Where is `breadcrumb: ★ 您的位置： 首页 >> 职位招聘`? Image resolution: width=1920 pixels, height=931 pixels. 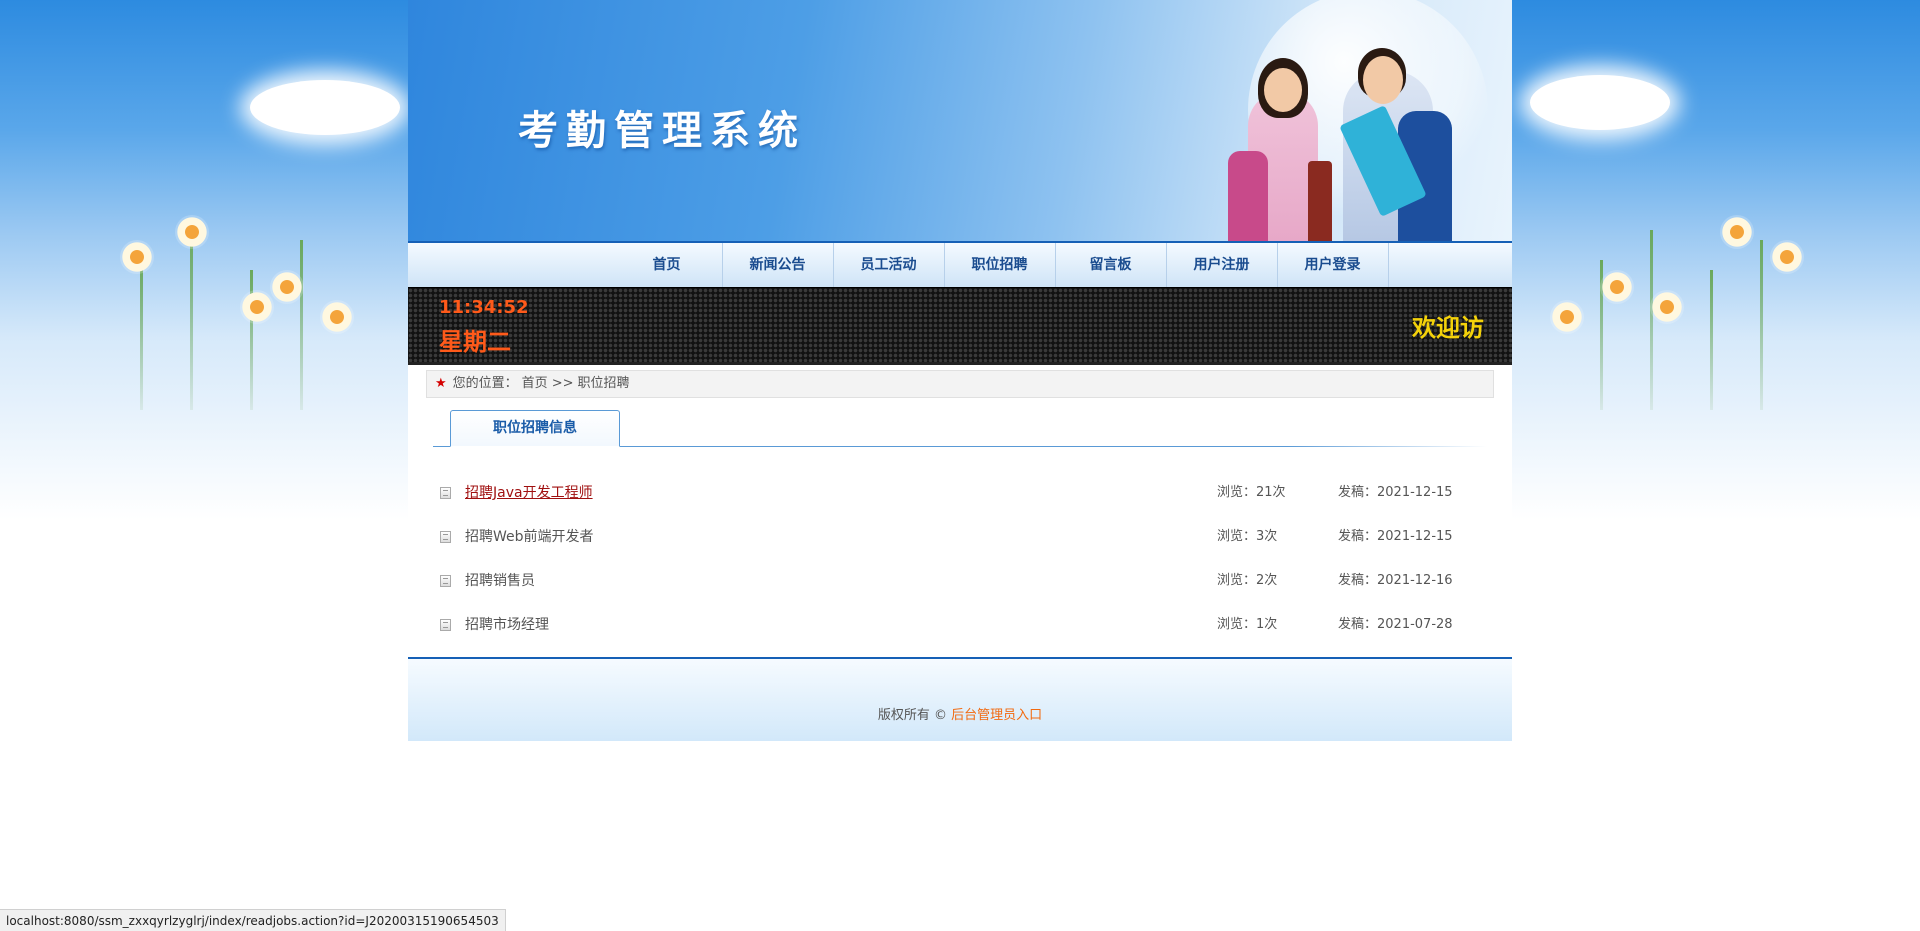
breadcrumb: ★ 您的位置： 首页 >> 职位招聘 is located at coordinates (960, 384).